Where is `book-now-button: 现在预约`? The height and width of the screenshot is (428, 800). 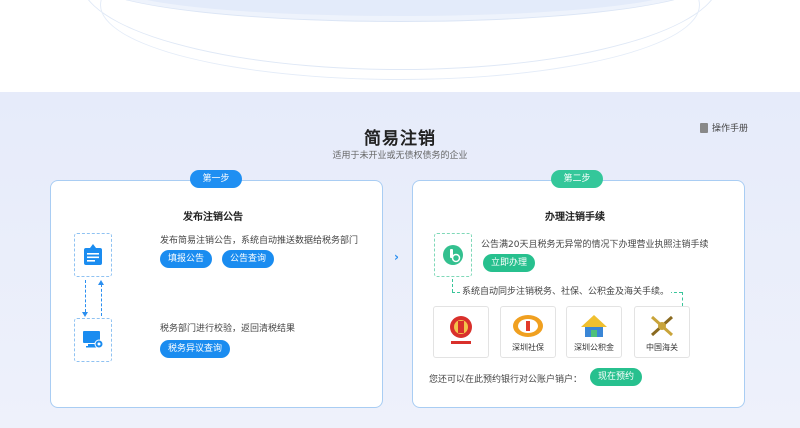 book-now-button: 现在预约 is located at coordinates (616, 377).